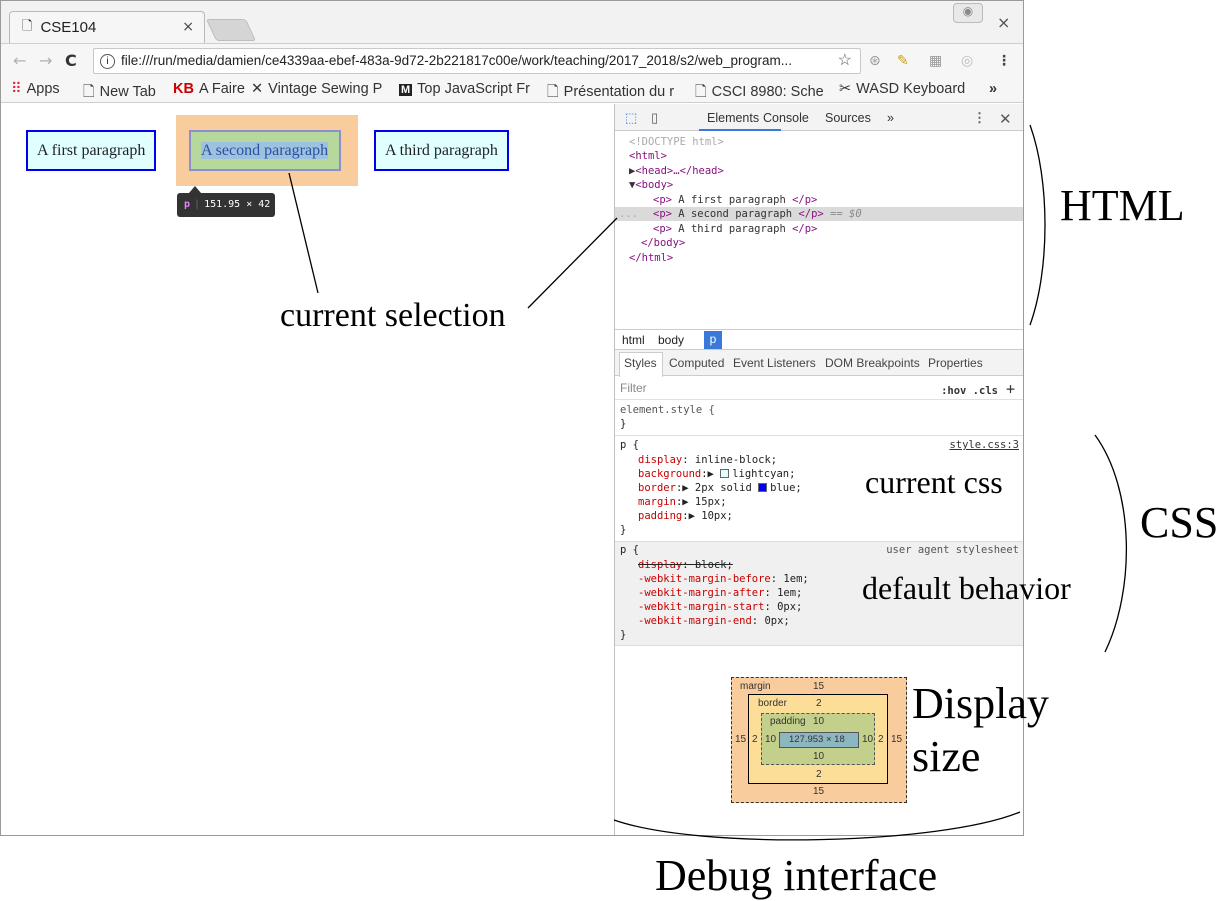  I want to click on styles-filter: Filter :hov .cls +, so click(819, 388).